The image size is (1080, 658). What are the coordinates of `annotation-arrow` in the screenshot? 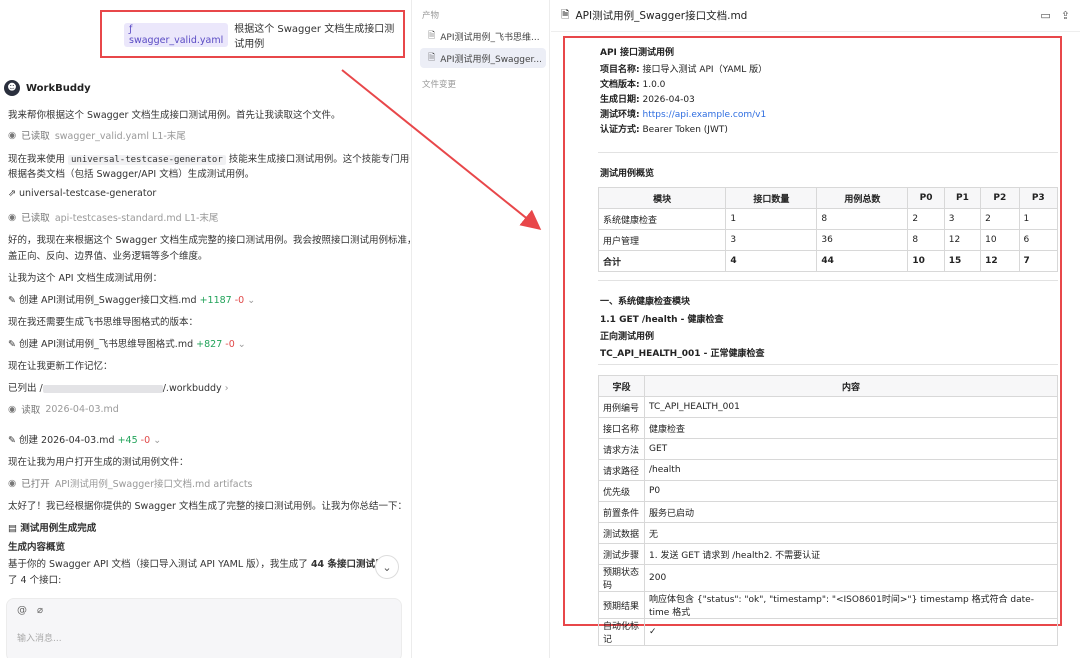 It's located at (441, 150).